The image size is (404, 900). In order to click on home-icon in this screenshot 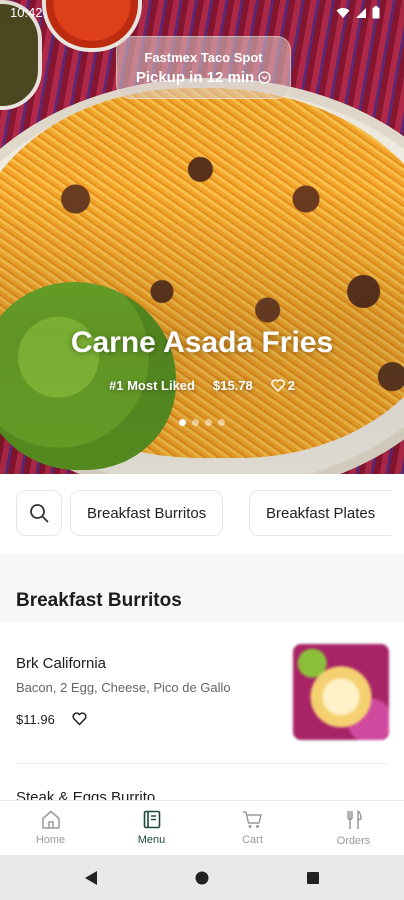, I will do `click(50, 819)`.